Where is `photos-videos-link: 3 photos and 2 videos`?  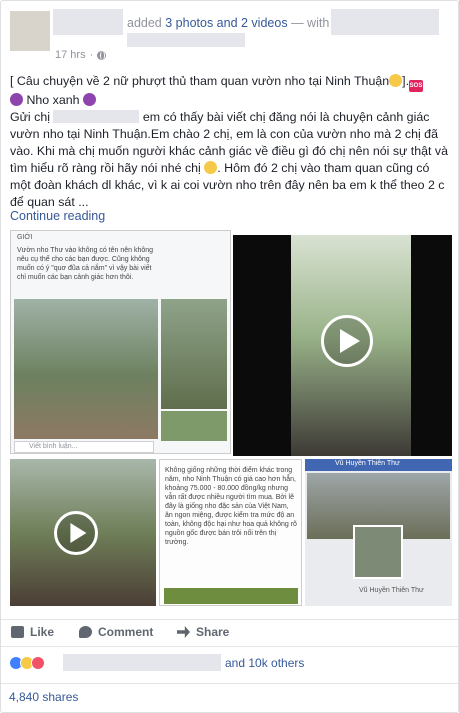
photos-videos-link: 3 photos and 2 videos is located at coordinates (226, 23).